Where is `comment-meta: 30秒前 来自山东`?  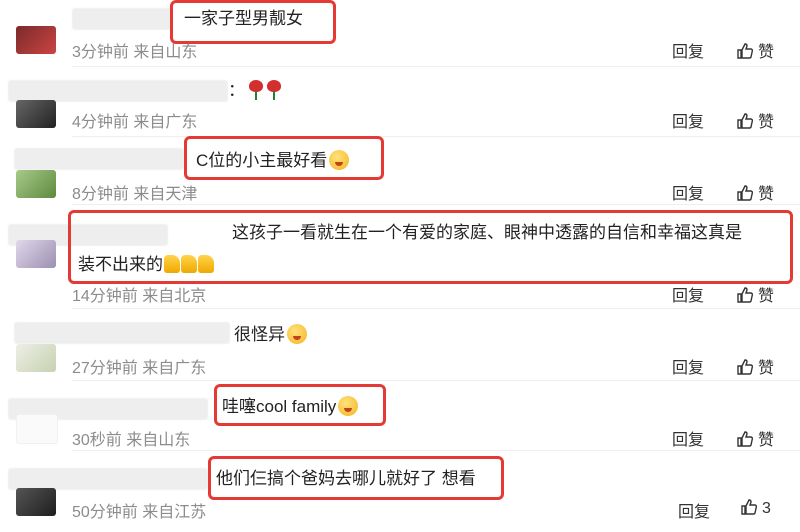 comment-meta: 30秒前 来自山东 is located at coordinates (131, 438).